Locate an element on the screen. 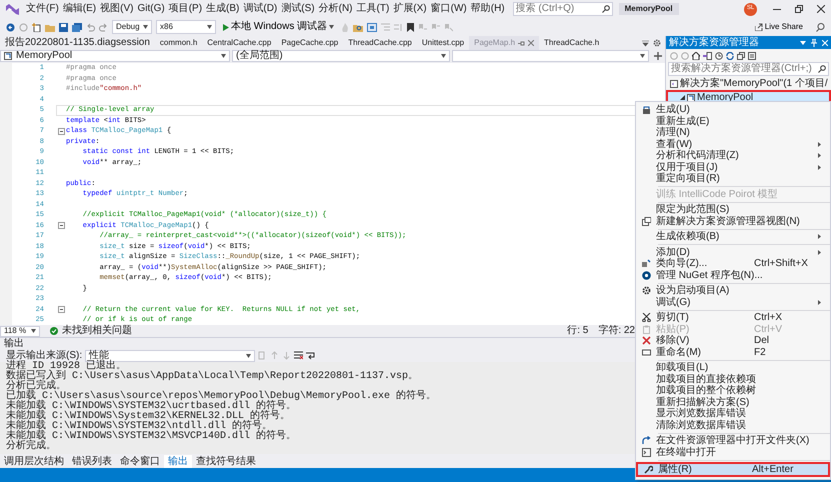 The image size is (831, 482). panel-tab: 错误列表 is located at coordinates (92, 461).